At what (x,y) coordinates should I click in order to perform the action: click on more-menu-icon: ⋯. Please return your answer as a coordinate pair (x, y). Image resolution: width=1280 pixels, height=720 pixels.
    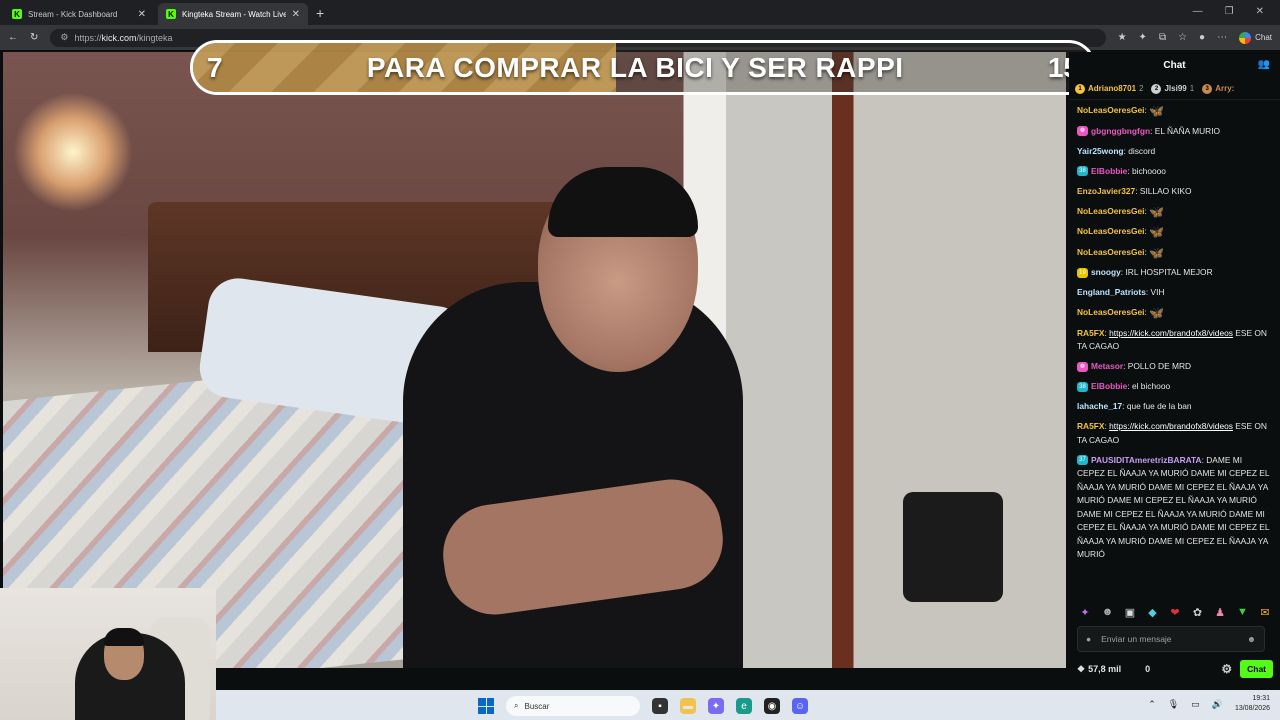
    Looking at the image, I should click on (1222, 37).